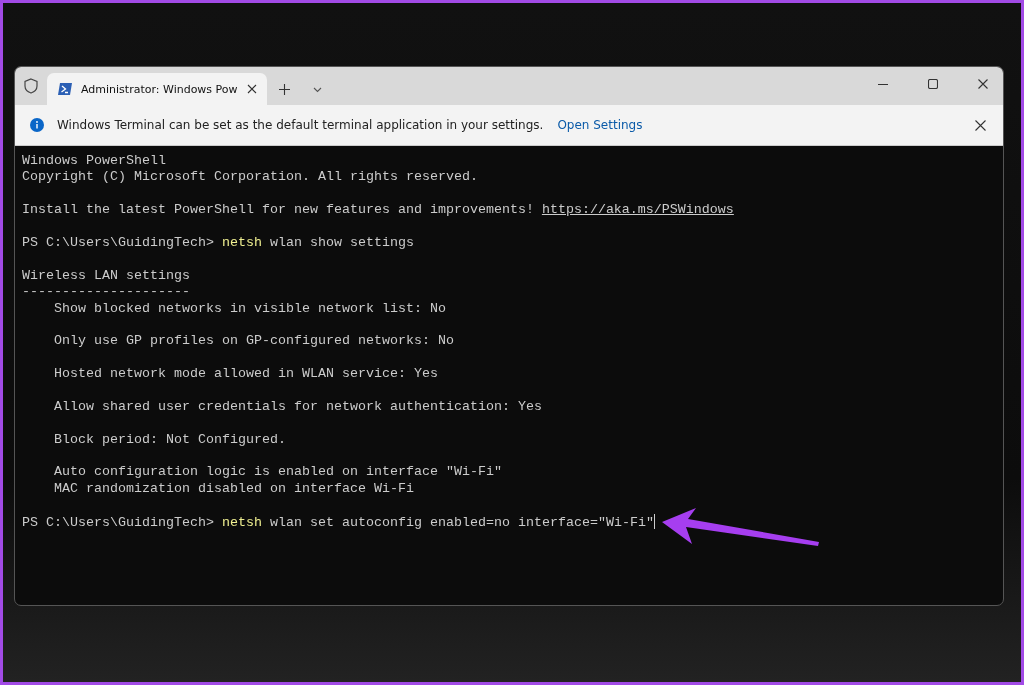 The image size is (1024, 685). Describe the element at coordinates (31, 86) in the screenshot. I see `shield-icon` at that location.